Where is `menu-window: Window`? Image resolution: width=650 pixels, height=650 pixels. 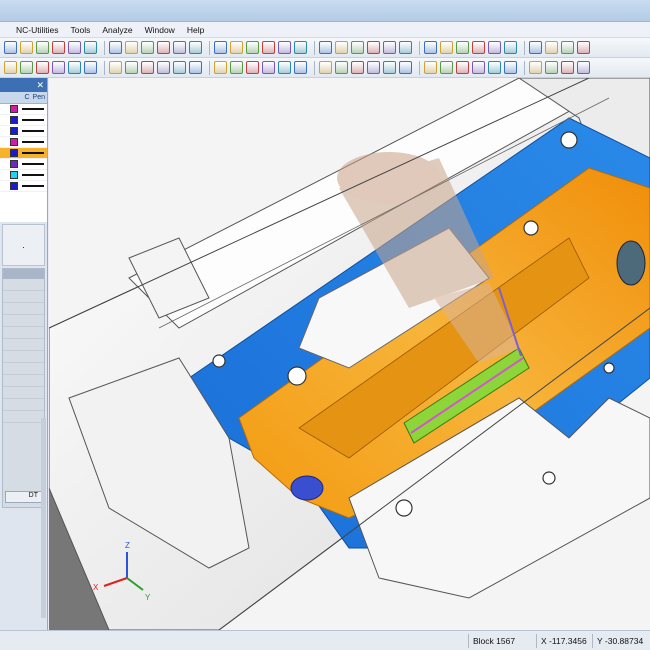 menu-window: Window is located at coordinates (160, 30).